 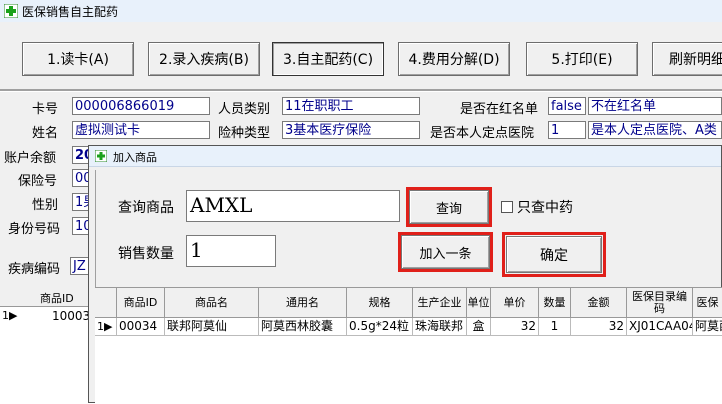 I want to click on table-row-unit: 盒, so click(x=479, y=327).